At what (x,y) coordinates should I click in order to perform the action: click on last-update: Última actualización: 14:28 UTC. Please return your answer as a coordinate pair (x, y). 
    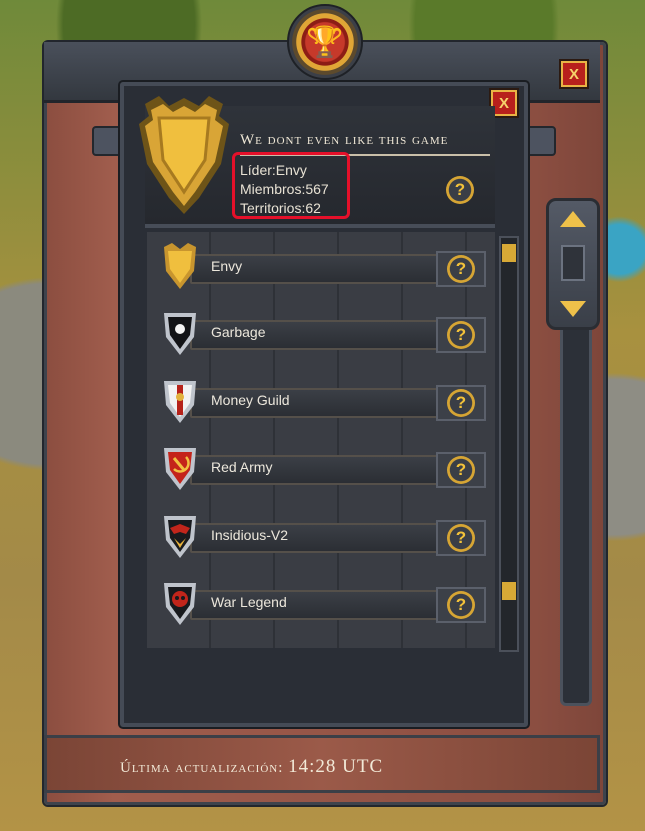
    Looking at the image, I should click on (251, 767).